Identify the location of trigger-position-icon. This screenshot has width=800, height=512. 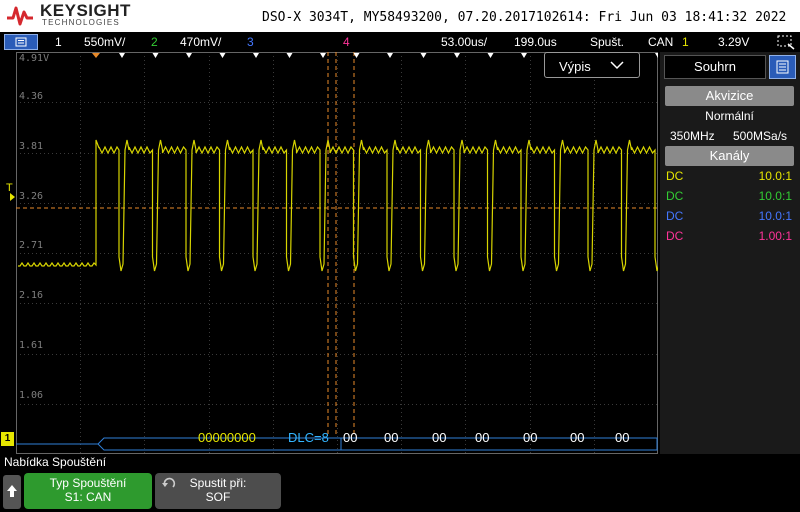
(96, 55).